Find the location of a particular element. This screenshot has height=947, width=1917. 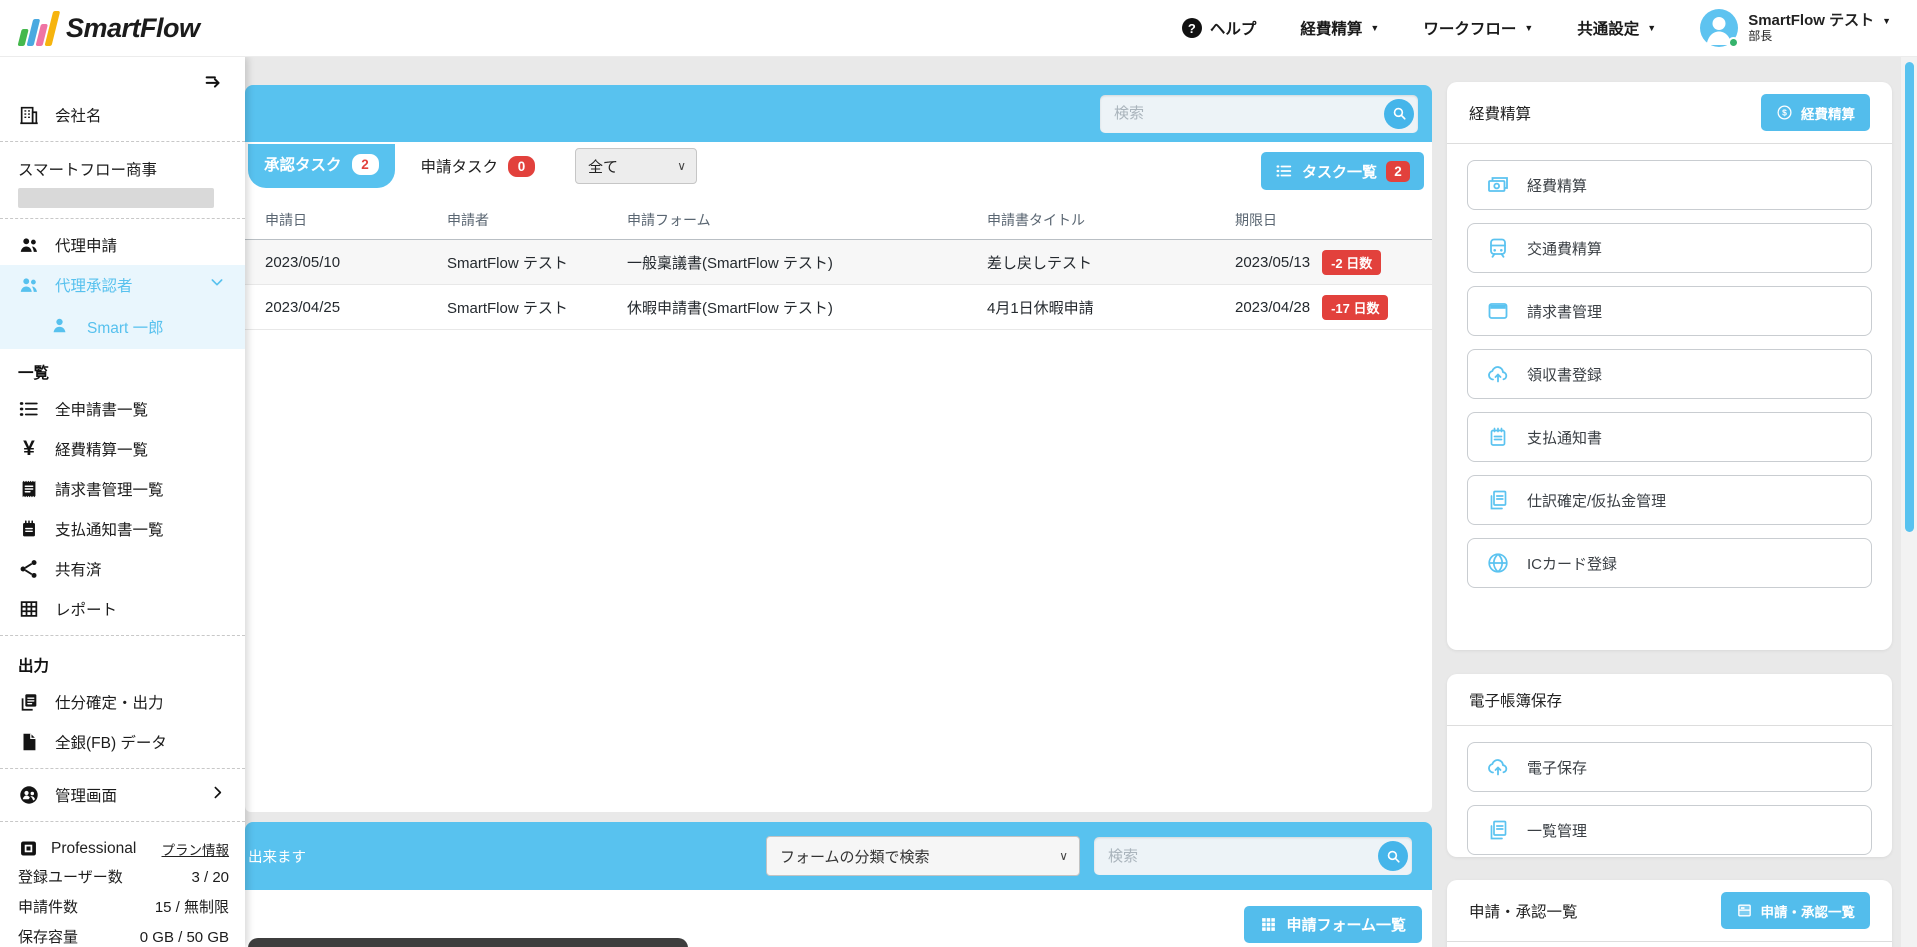

tasks-search is located at coordinates (1259, 113).